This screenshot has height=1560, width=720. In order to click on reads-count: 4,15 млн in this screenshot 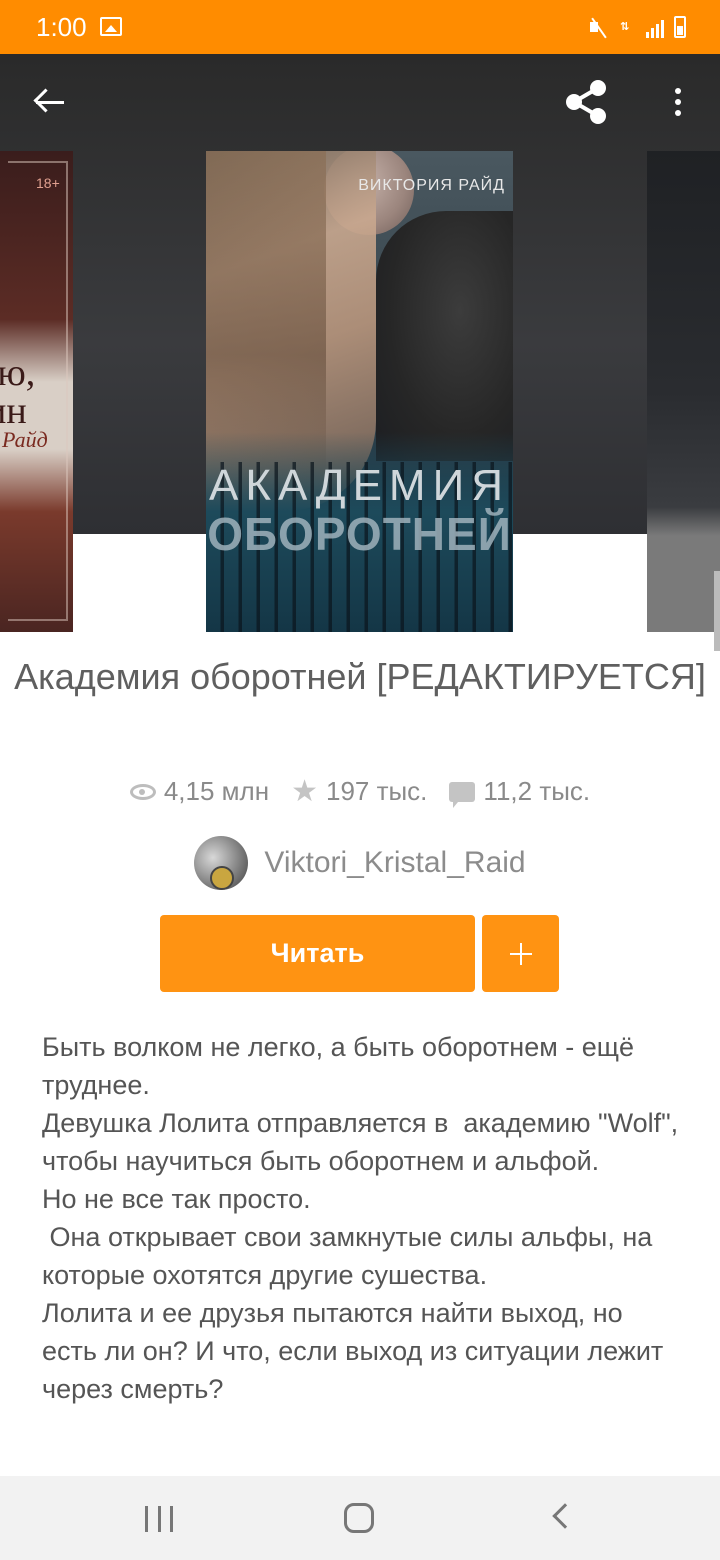, I will do `click(216, 791)`.